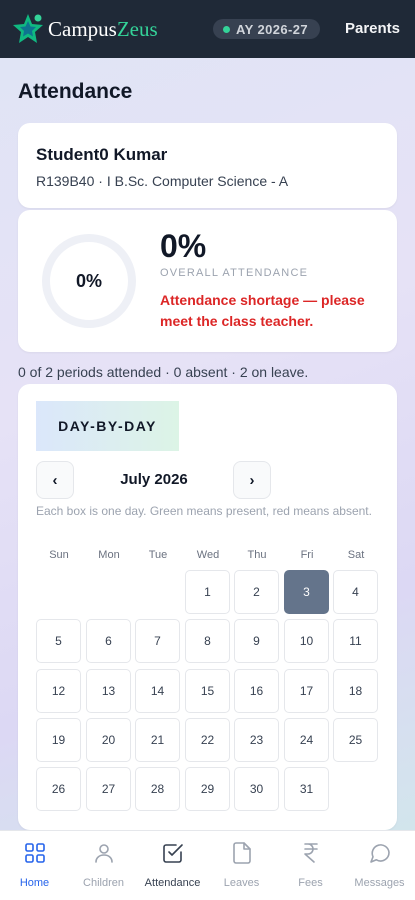  Describe the element at coordinates (226, 29) in the screenshot. I see `status-dot-icon` at that location.